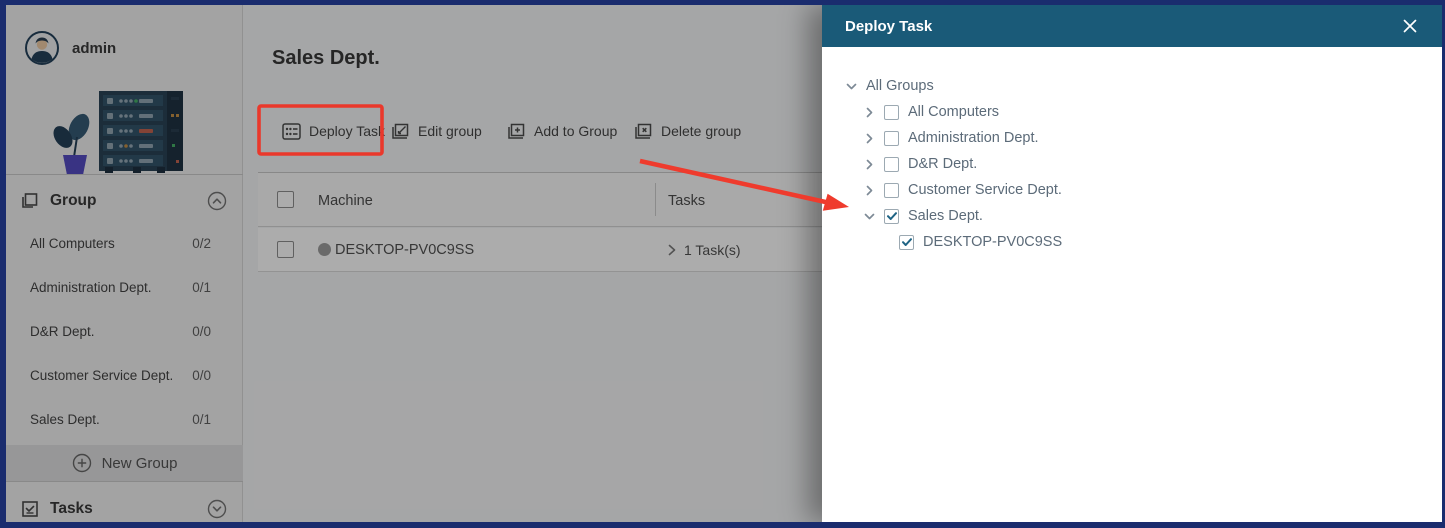 The image size is (1445, 528). I want to click on tree-item-label: All Groups, so click(900, 86).